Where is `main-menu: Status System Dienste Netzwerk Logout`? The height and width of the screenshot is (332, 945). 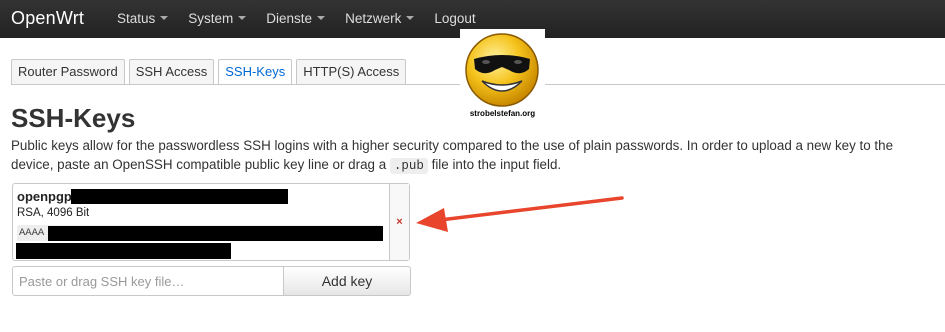
main-menu: Status System Dienste Netzwerk Logout is located at coordinates (306, 19).